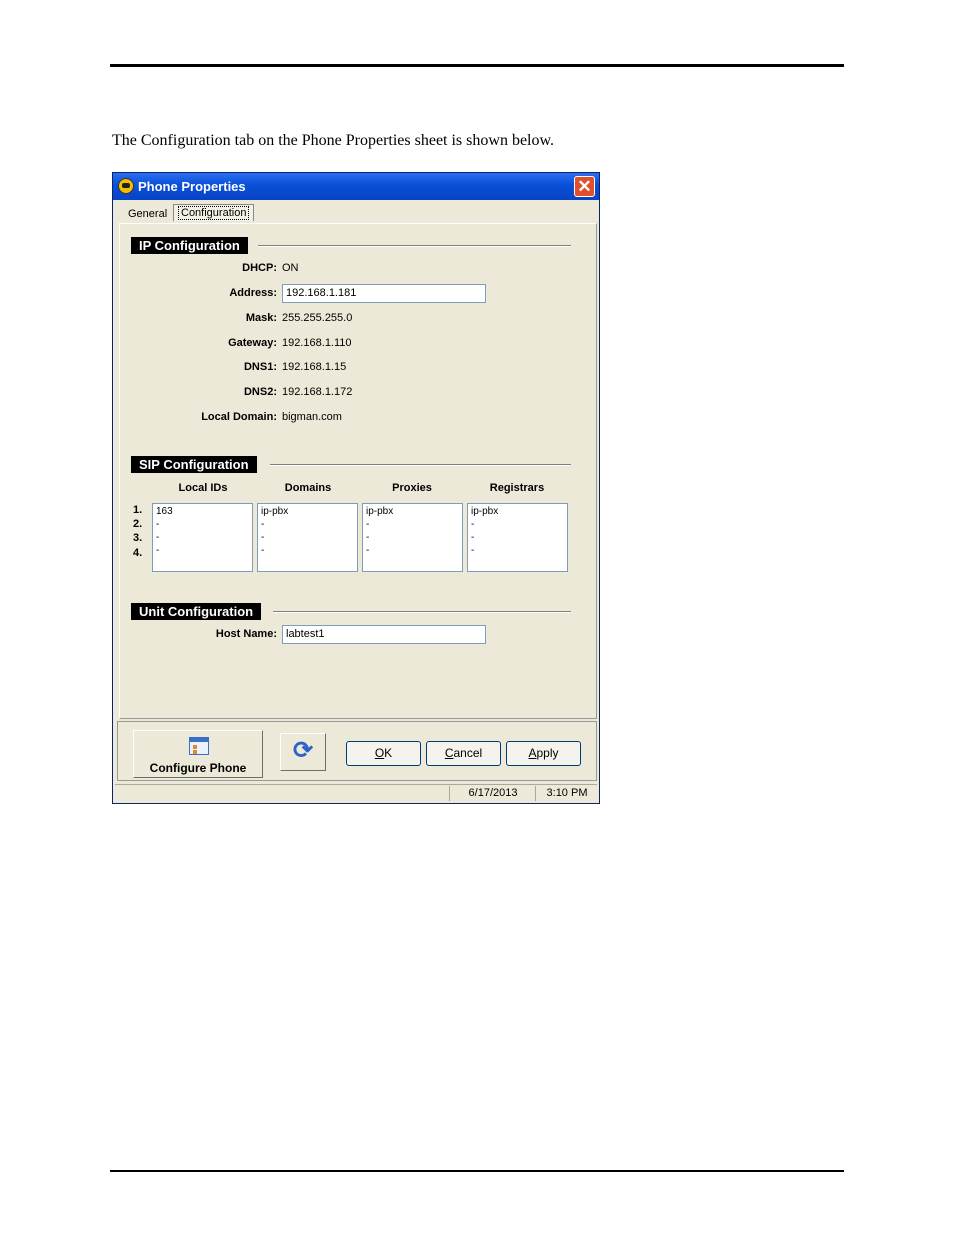 The image size is (954, 1235). What do you see at coordinates (384, 634) in the screenshot?
I see `host-name-input: labtest1` at bounding box center [384, 634].